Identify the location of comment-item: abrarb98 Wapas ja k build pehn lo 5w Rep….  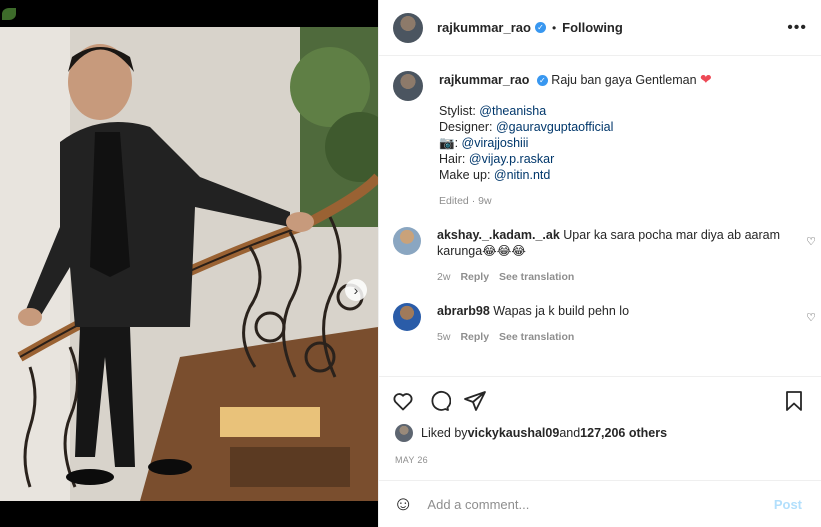
(600, 324).